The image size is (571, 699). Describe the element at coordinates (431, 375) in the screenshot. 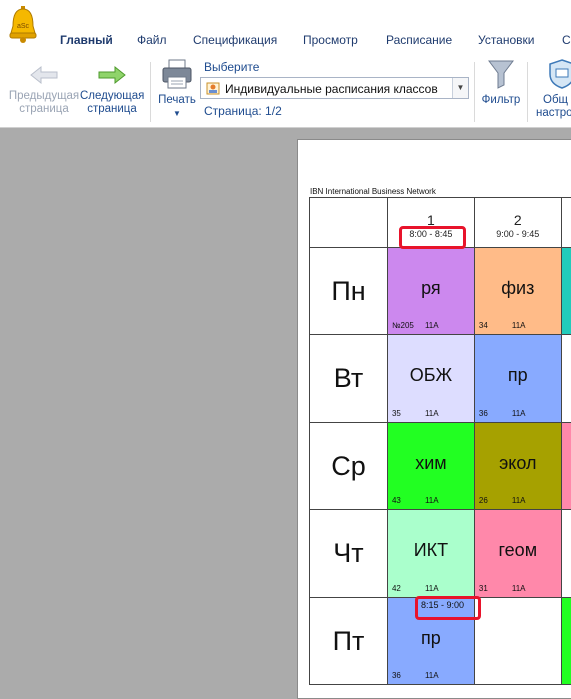

I see `lesson-subject: ОБЖ` at that location.